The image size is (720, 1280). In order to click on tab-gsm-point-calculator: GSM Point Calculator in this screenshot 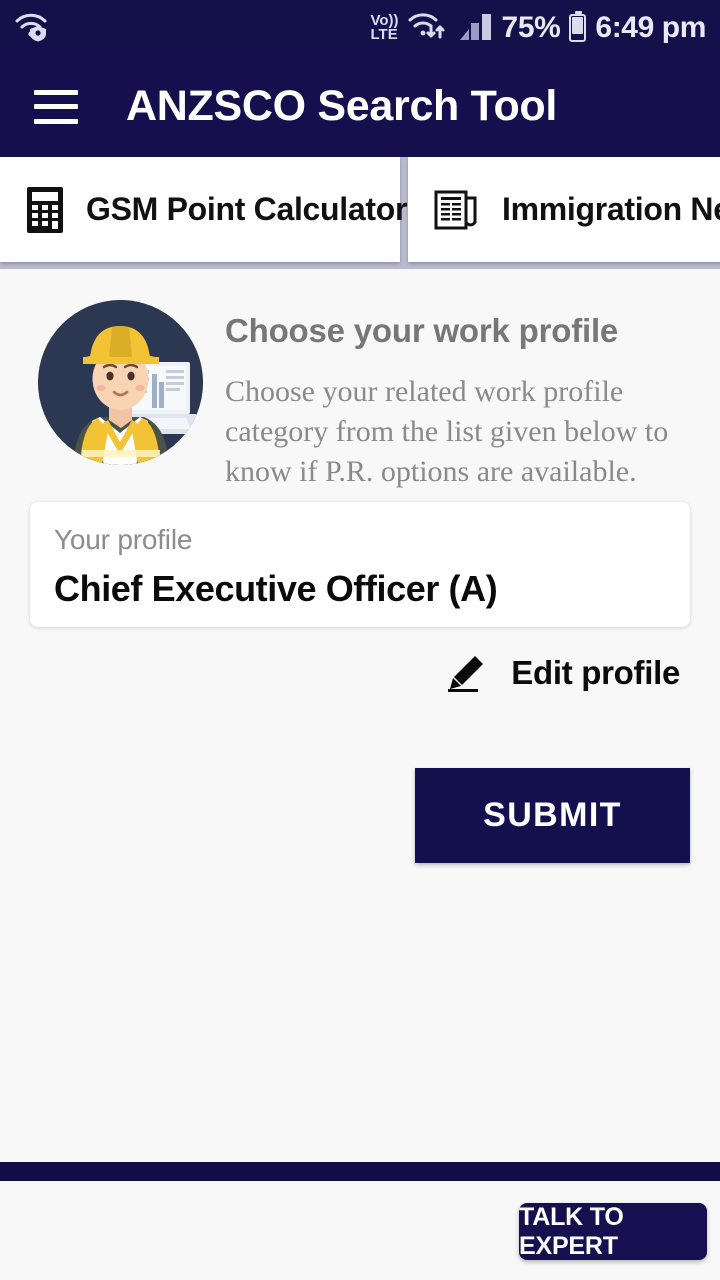, I will do `click(203, 209)`.